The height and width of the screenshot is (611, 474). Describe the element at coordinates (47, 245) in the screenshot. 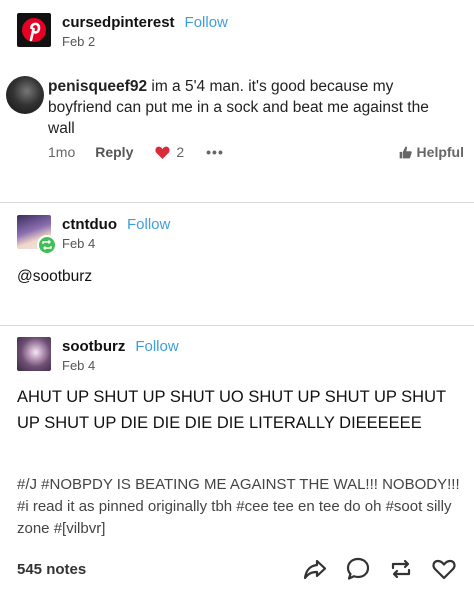

I see `reblog-badge-icon` at that location.